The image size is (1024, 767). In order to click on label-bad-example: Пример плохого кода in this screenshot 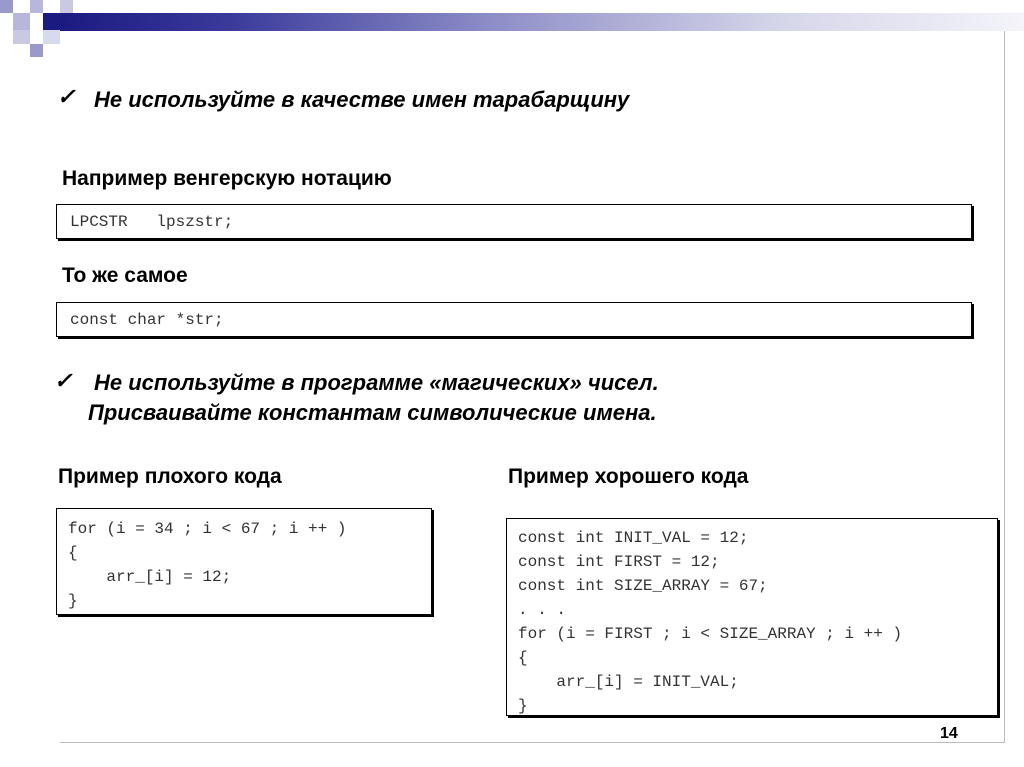, I will do `click(170, 476)`.